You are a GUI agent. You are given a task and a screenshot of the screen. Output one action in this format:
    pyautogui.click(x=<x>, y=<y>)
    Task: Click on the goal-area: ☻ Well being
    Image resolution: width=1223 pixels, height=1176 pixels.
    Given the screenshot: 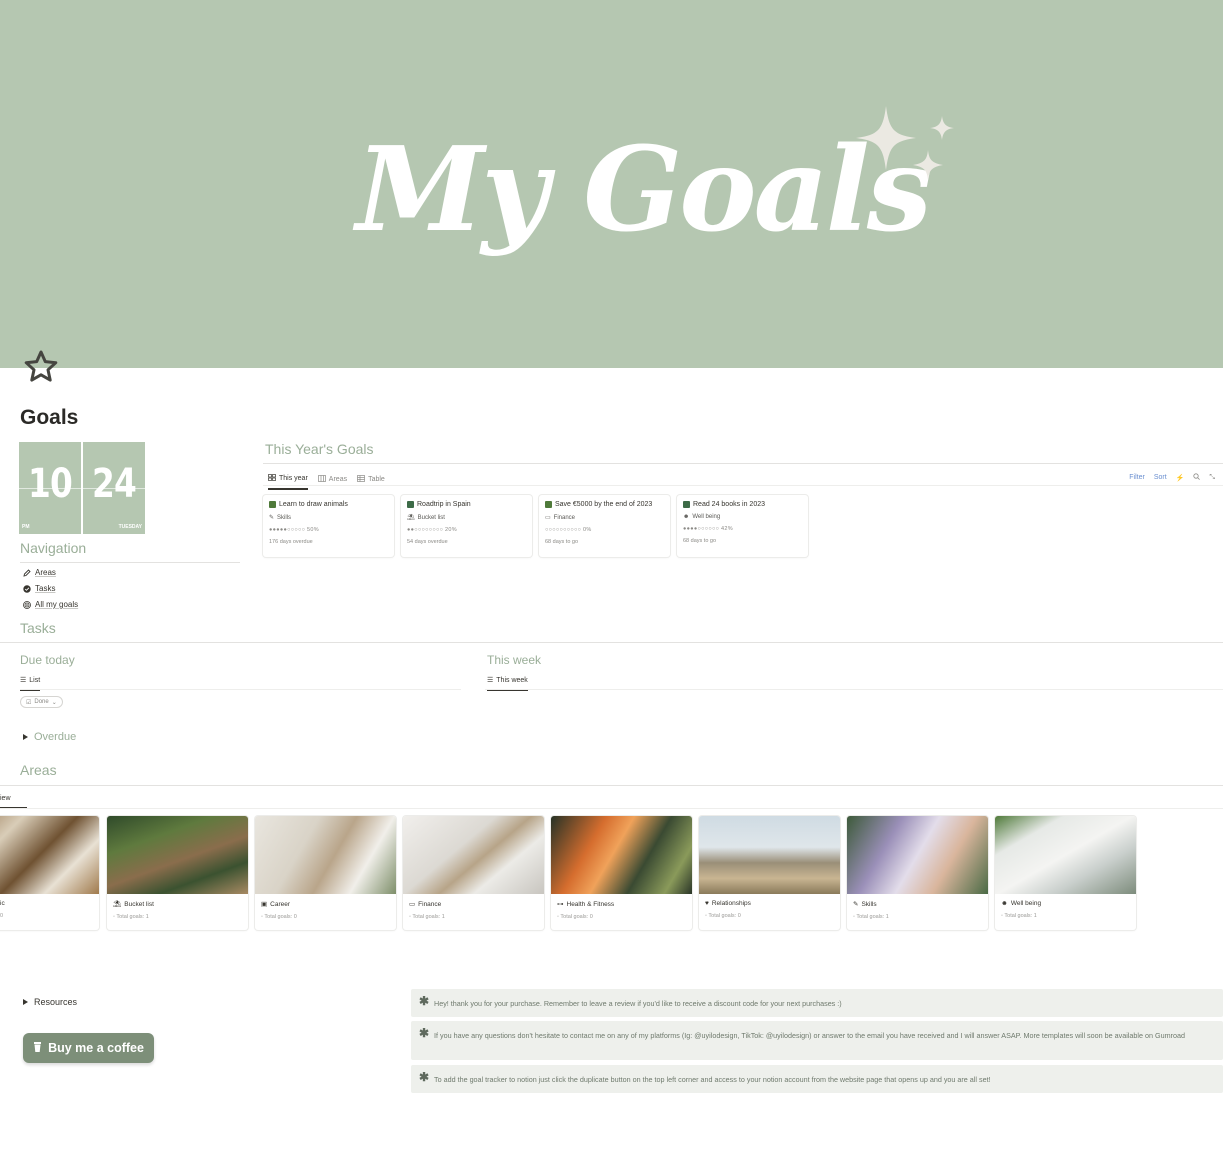 What is the action you would take?
    pyautogui.click(x=742, y=517)
    